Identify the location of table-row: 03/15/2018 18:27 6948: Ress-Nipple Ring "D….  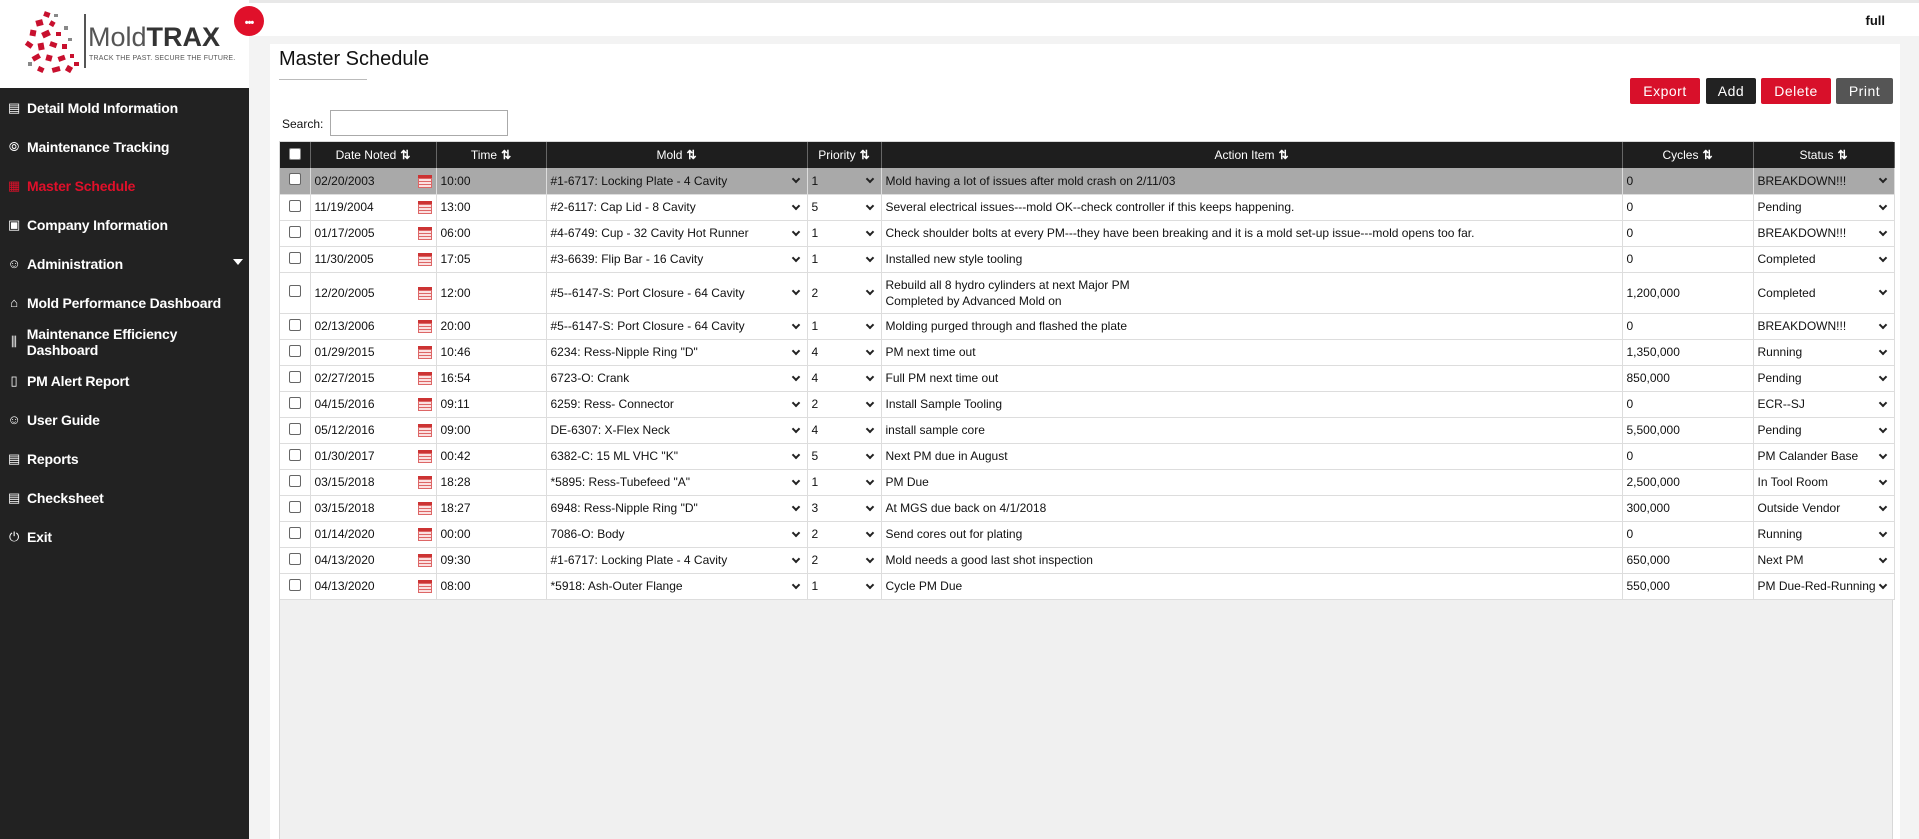
(1087, 508).